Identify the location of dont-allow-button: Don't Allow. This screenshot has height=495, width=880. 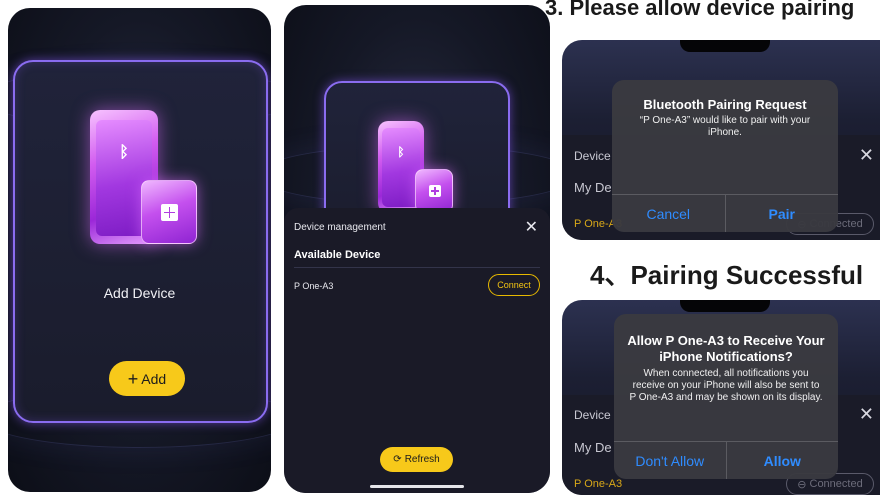
(670, 460).